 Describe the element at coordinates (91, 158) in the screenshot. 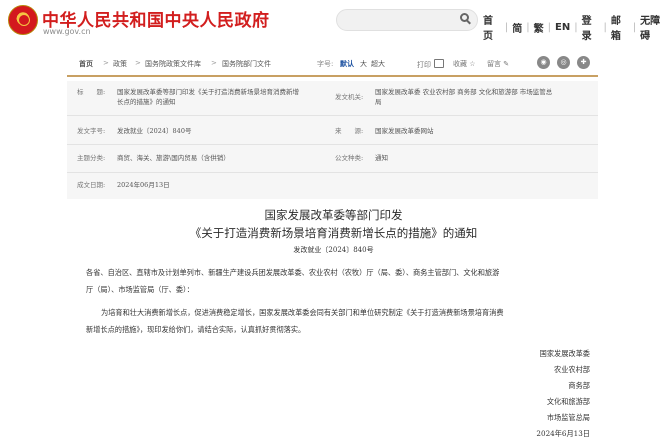

I see `topic-label: 主题分类:` at that location.